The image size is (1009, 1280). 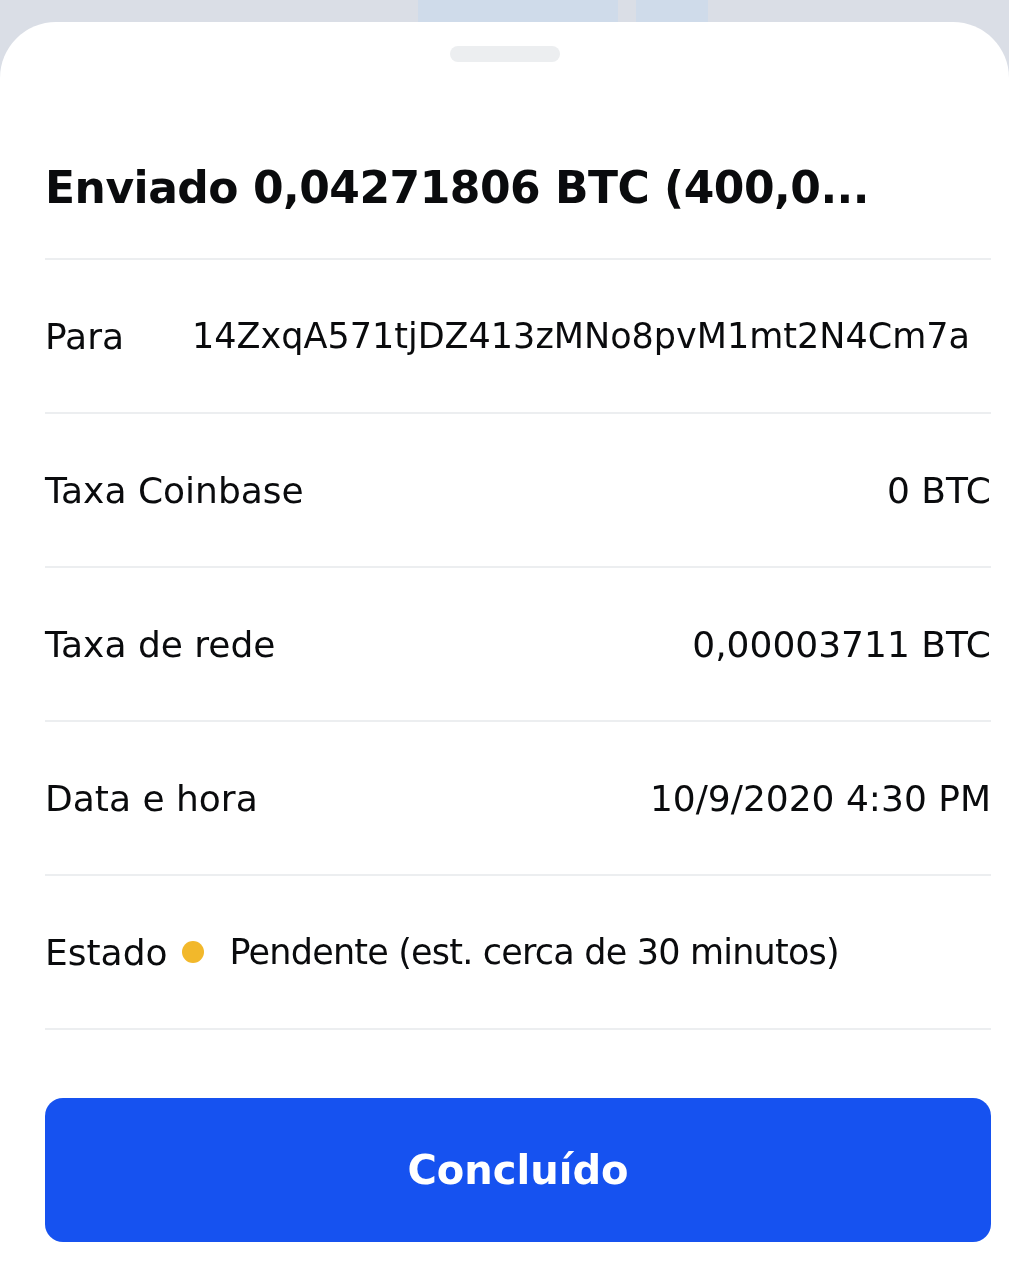 I want to click on row-value: 0,00003711 BTC, so click(x=841, y=644).